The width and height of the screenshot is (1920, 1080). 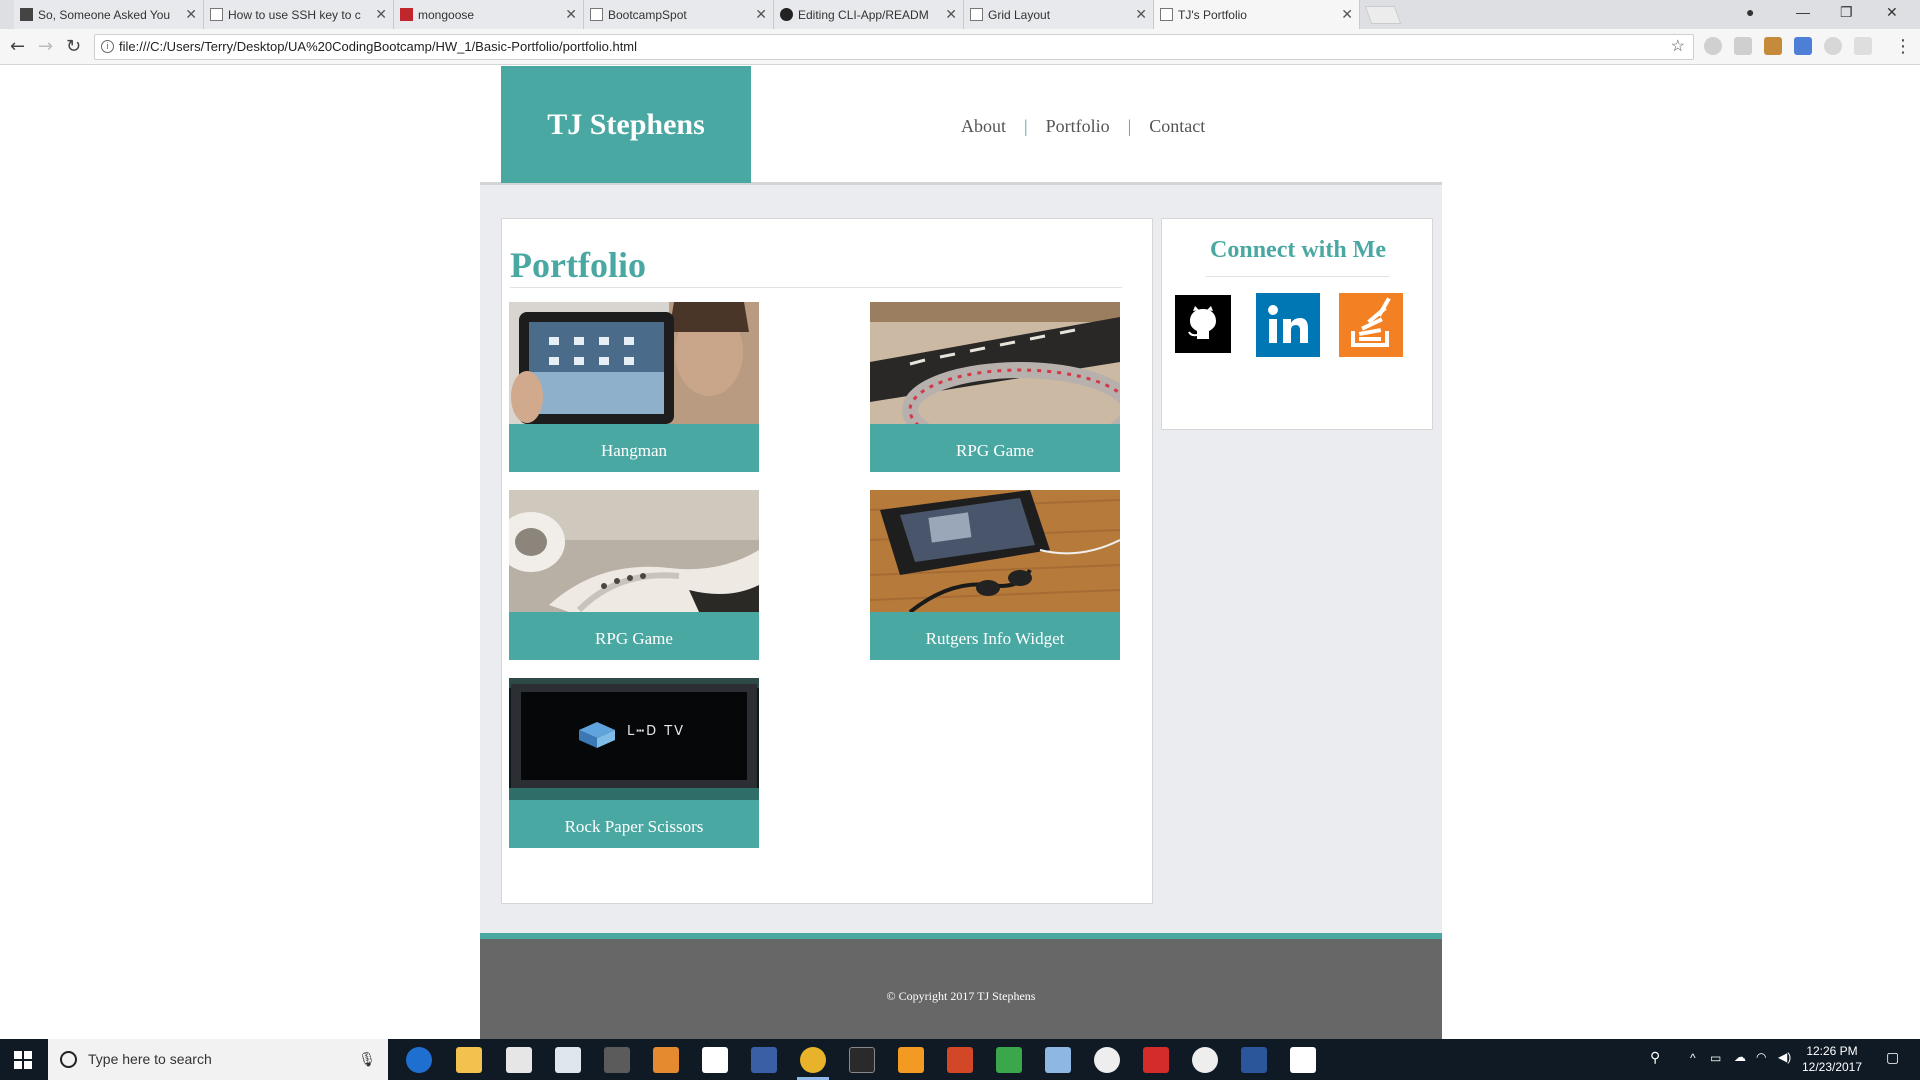 I want to click on portfolio-item-rpg-game: RPG Game, so click(x=995, y=387).